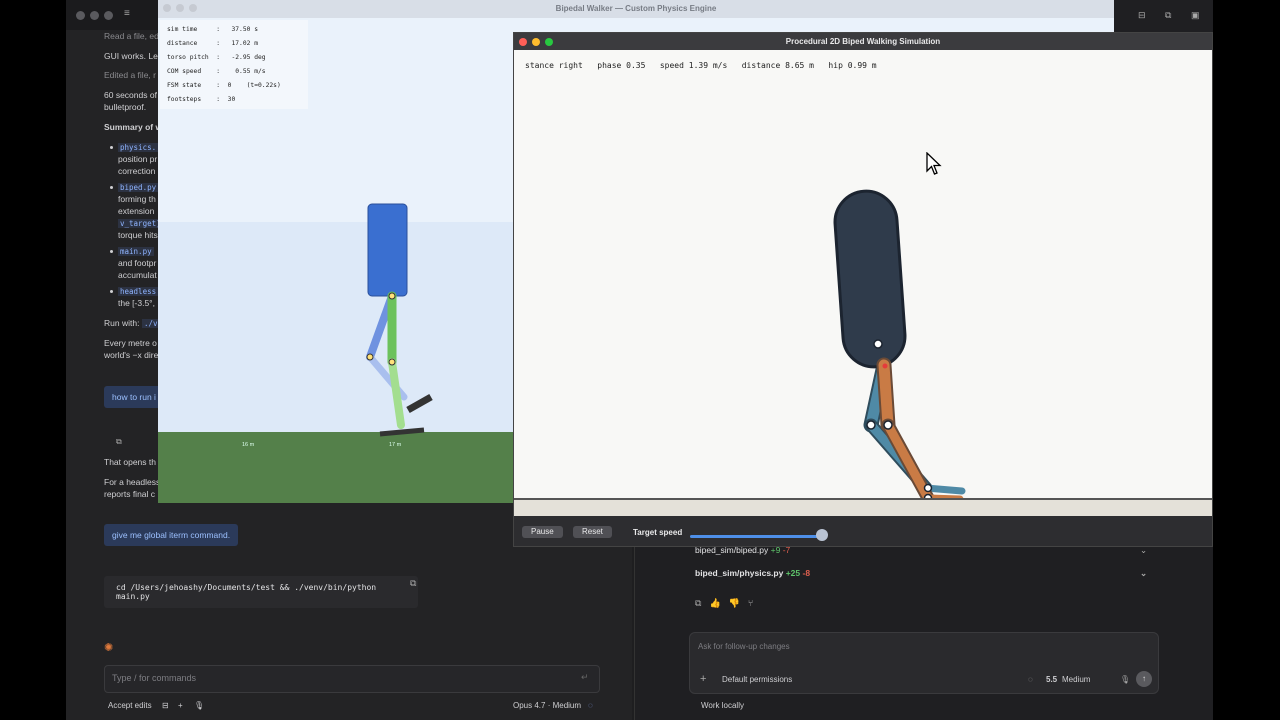 This screenshot has width=1280, height=720. I want to click on hip-joint, so click(878, 344).